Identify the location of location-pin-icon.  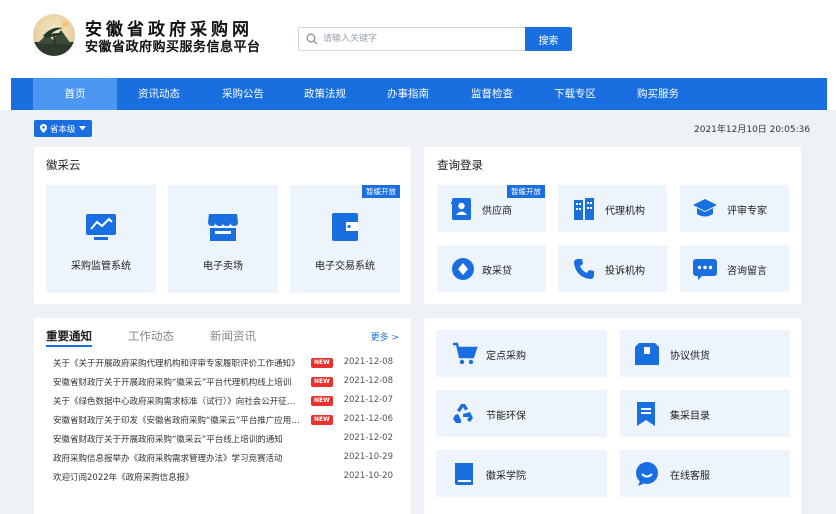
(43, 128).